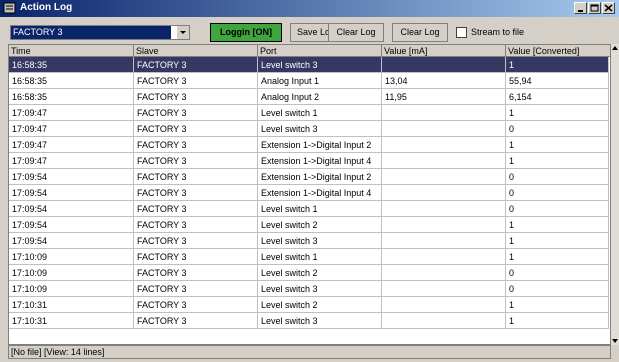 The height and width of the screenshot is (362, 619). I want to click on maximize-button, so click(594, 8).